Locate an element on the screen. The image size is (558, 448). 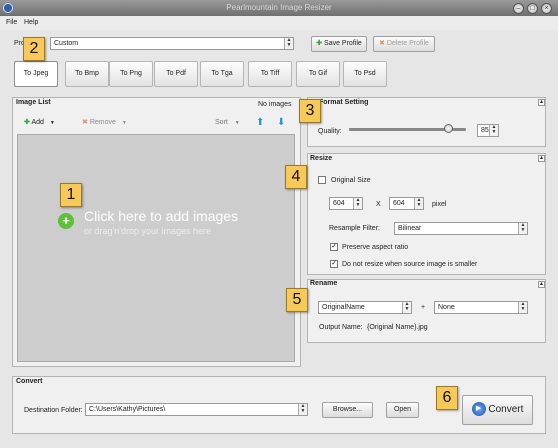
original-size-label: Original Size is located at coordinates (351, 180).